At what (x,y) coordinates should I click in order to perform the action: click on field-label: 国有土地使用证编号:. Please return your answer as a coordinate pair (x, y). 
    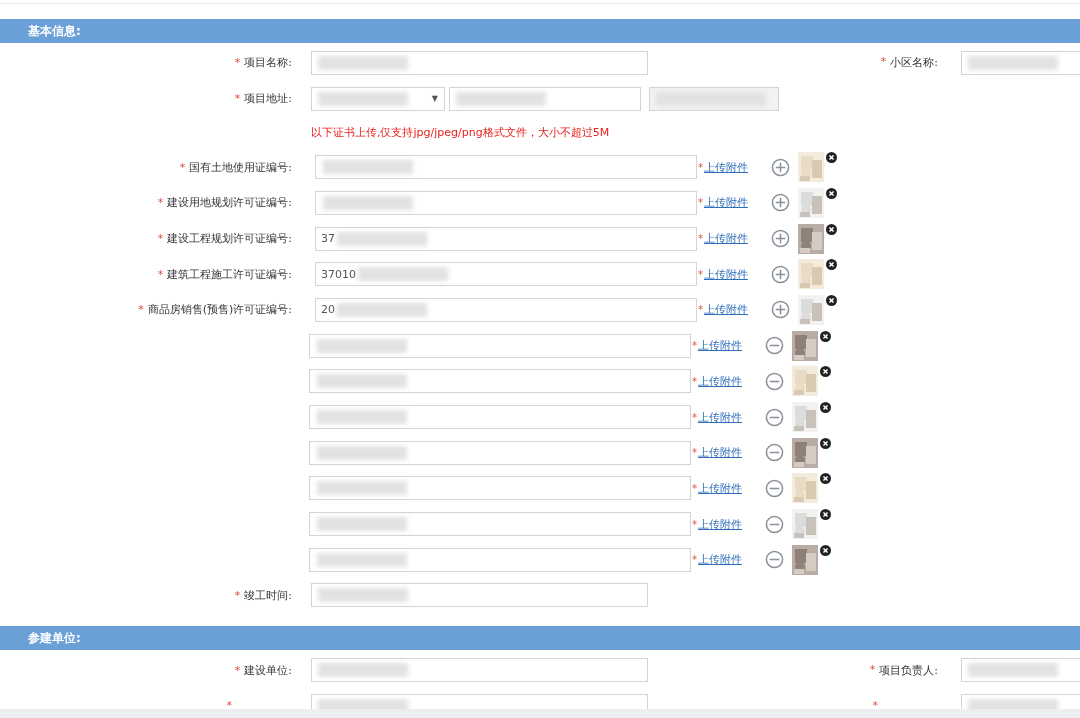
    Looking at the image, I should click on (240, 167).